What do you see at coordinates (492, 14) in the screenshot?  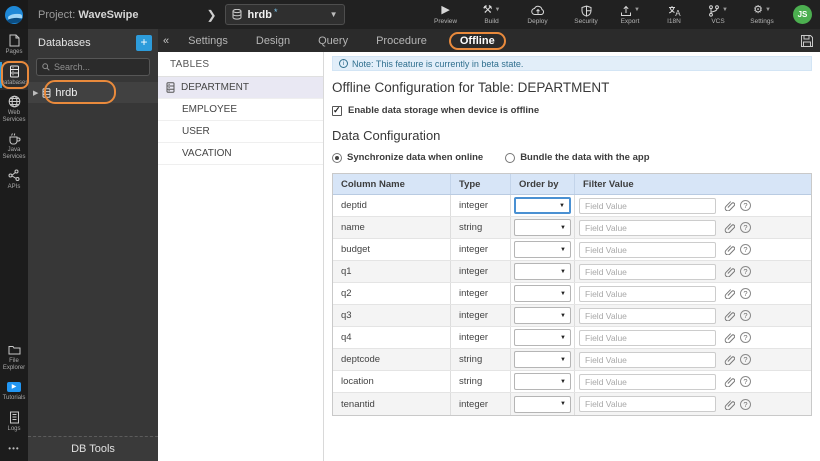 I see `build-button: ⚒ ▼ Build` at bounding box center [492, 14].